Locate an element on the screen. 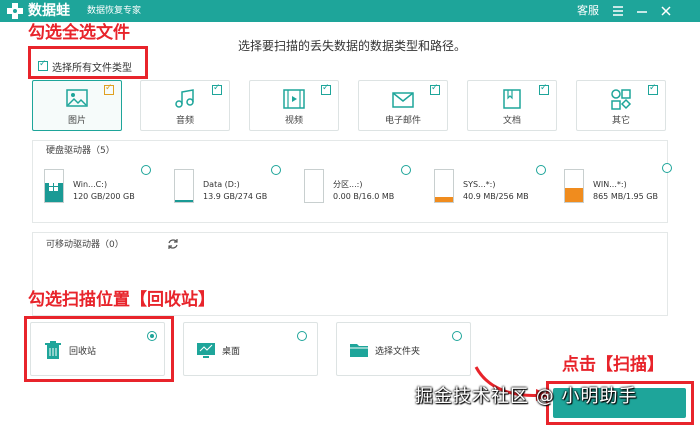 This screenshot has width=700, height=428. windows-icon is located at coordinates (53, 186).